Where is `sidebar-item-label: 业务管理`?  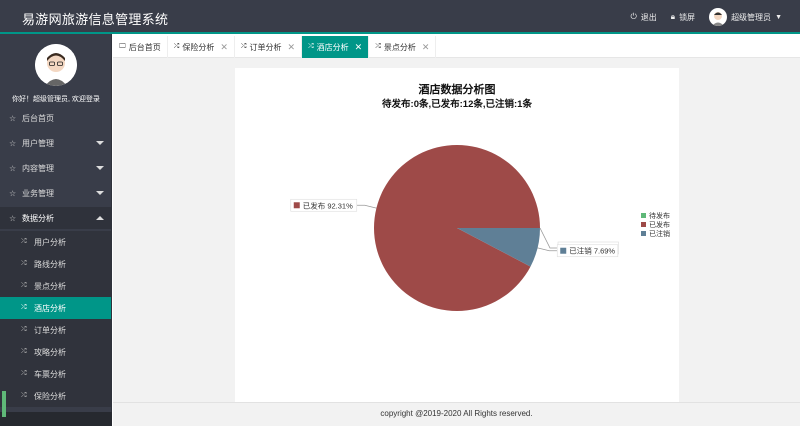
sidebar-item-label: 业务管理 is located at coordinates (38, 193).